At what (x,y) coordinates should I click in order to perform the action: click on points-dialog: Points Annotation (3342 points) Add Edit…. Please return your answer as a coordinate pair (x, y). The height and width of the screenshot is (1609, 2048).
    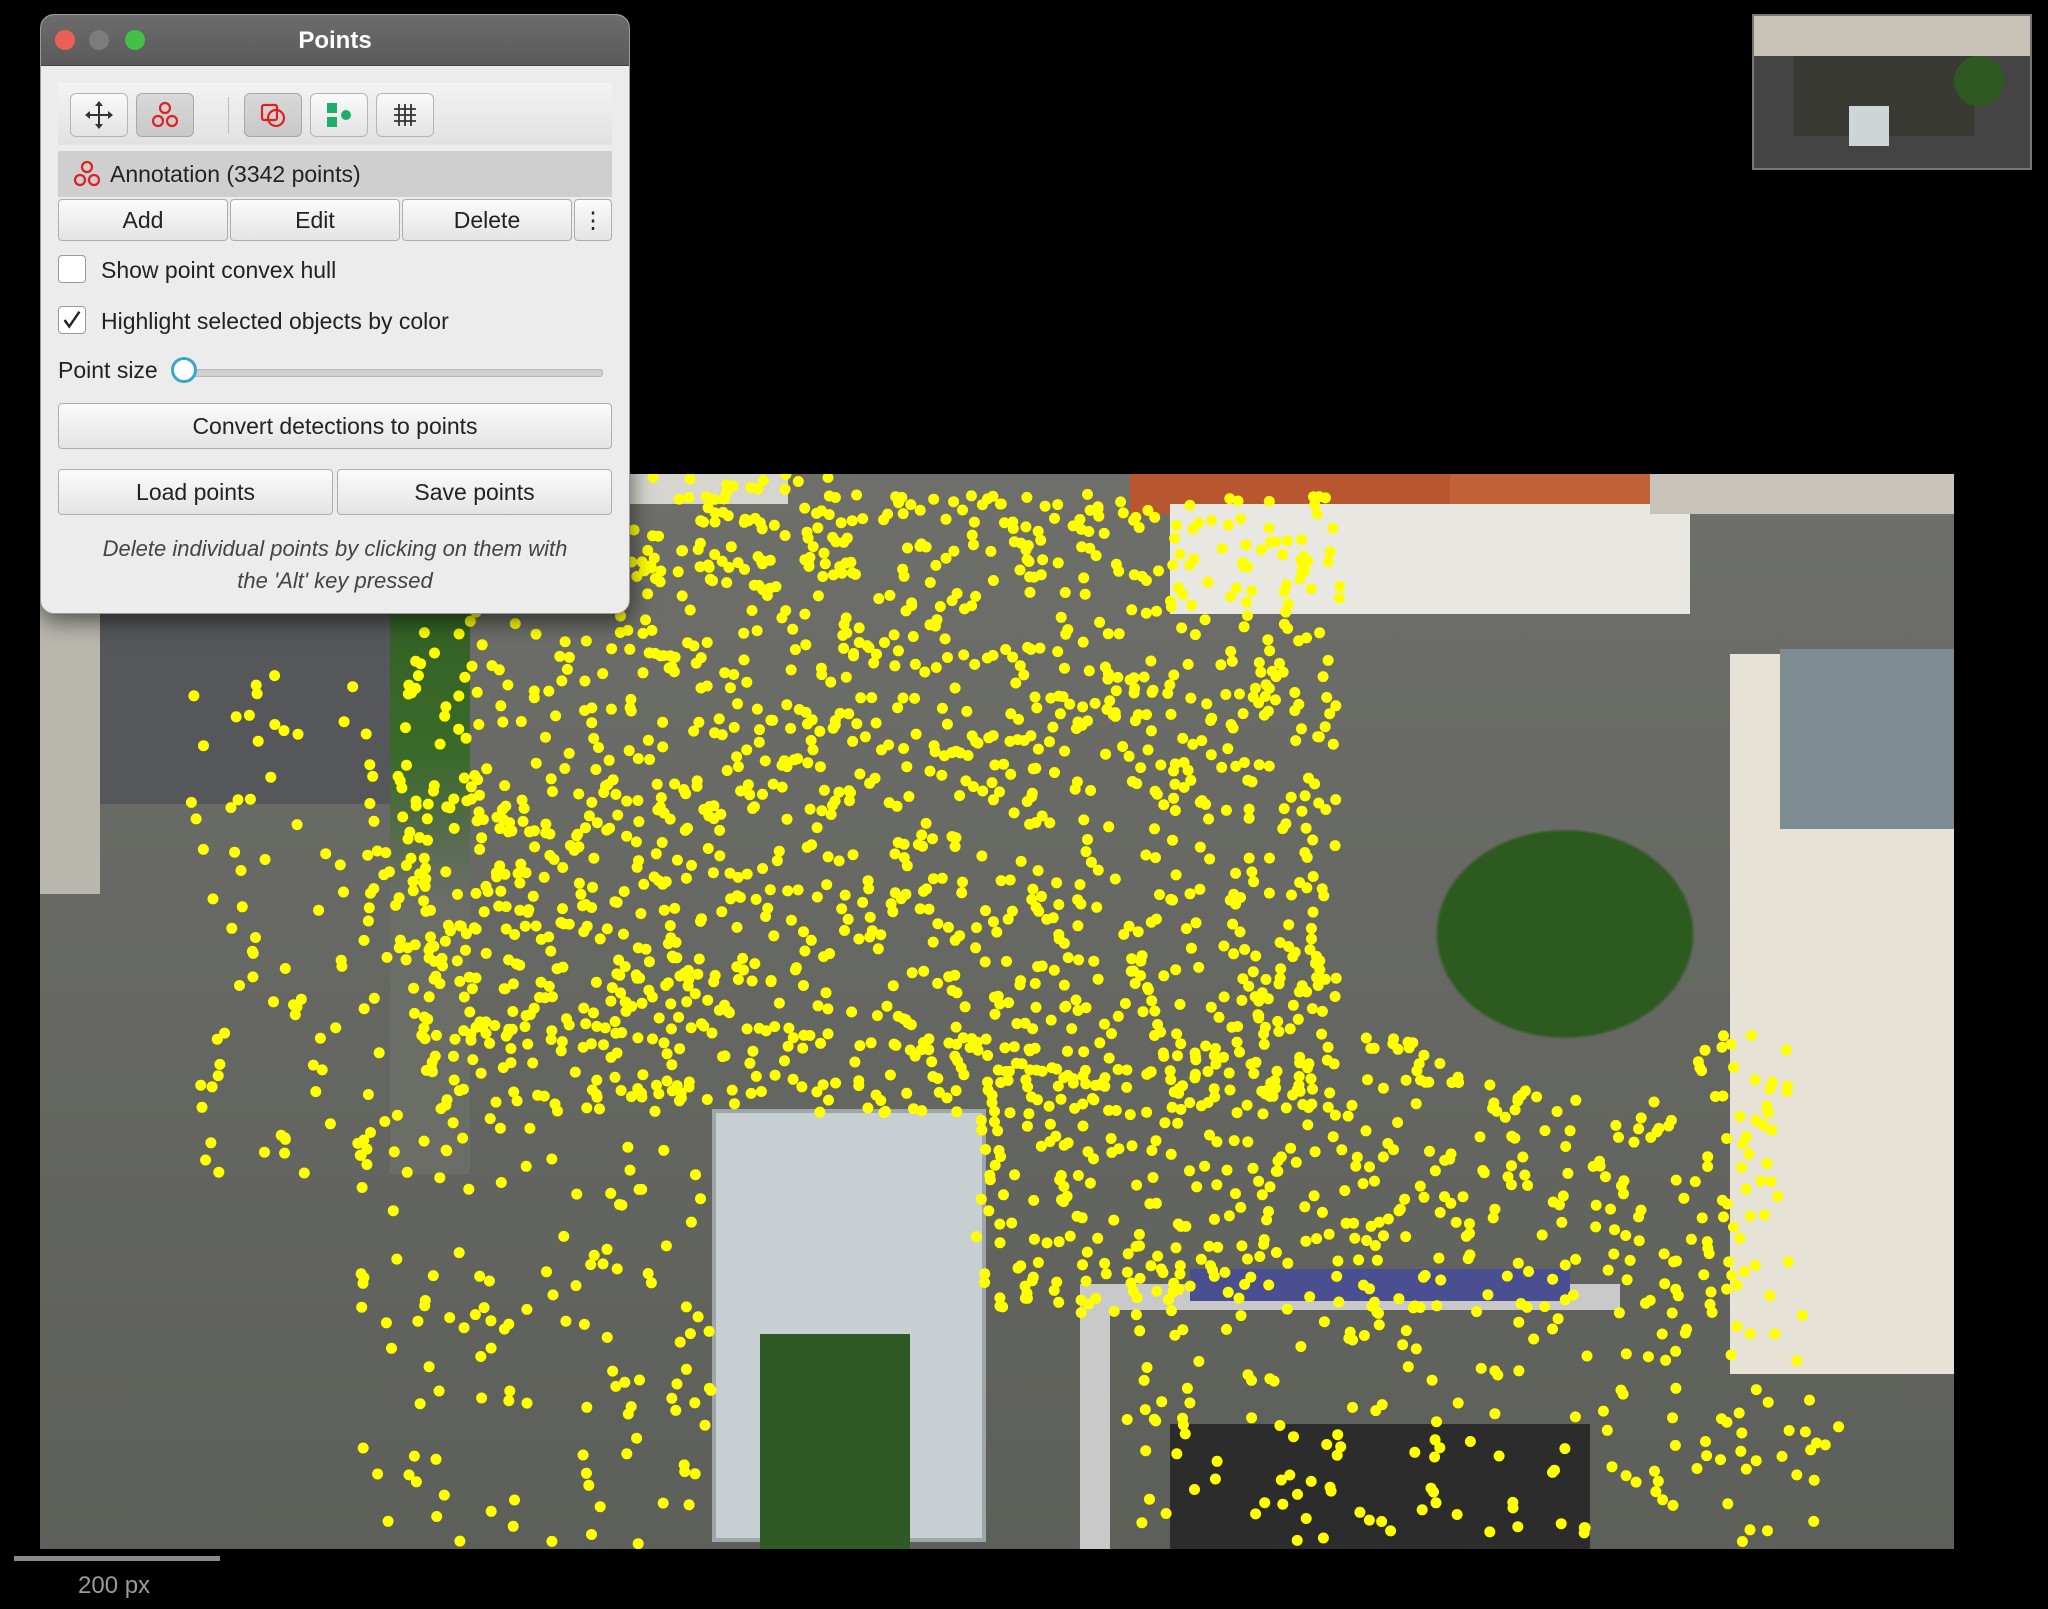
    Looking at the image, I should click on (335, 314).